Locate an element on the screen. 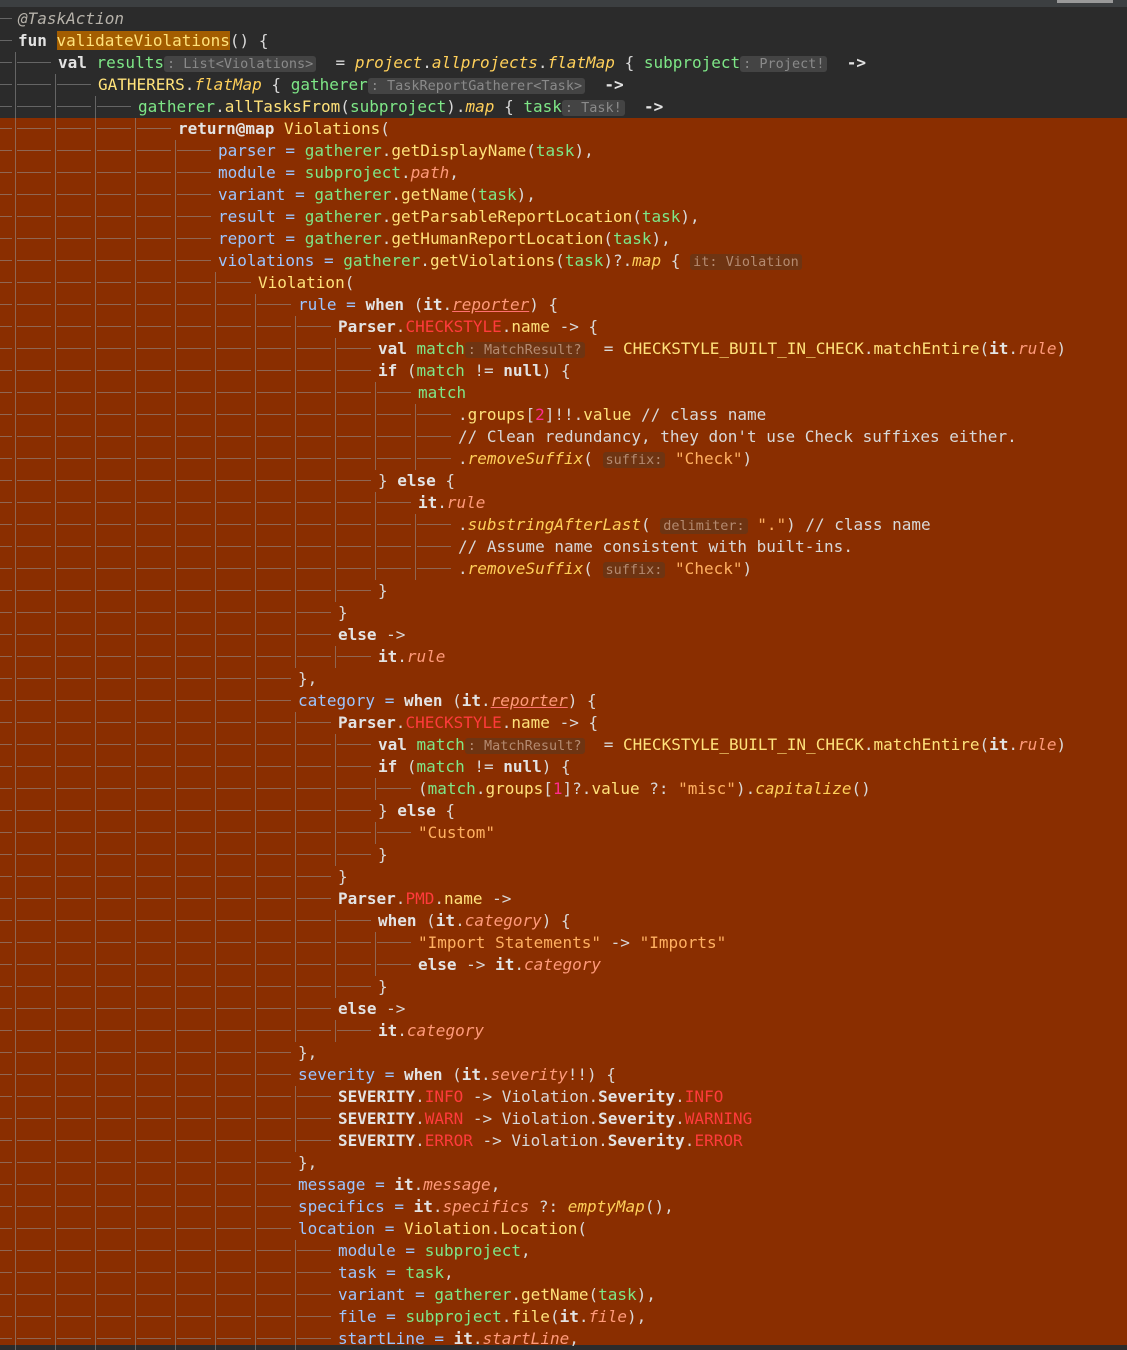 The height and width of the screenshot is (1350, 1127). code-line: category = when (it.reporter) { is located at coordinates (563, 701).